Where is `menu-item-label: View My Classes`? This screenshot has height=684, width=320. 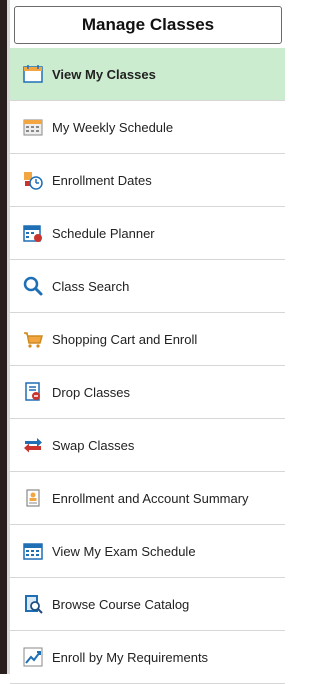 menu-item-label: View My Classes is located at coordinates (104, 74).